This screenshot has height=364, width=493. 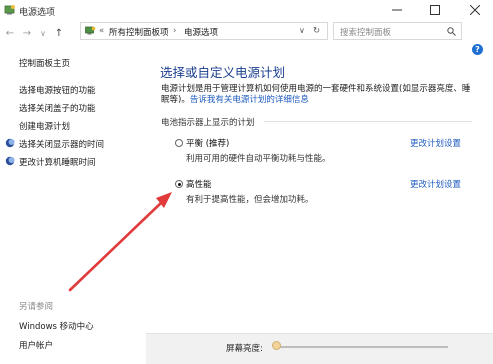 I want to click on annotation-arrow-icon, so click(x=120, y=242).